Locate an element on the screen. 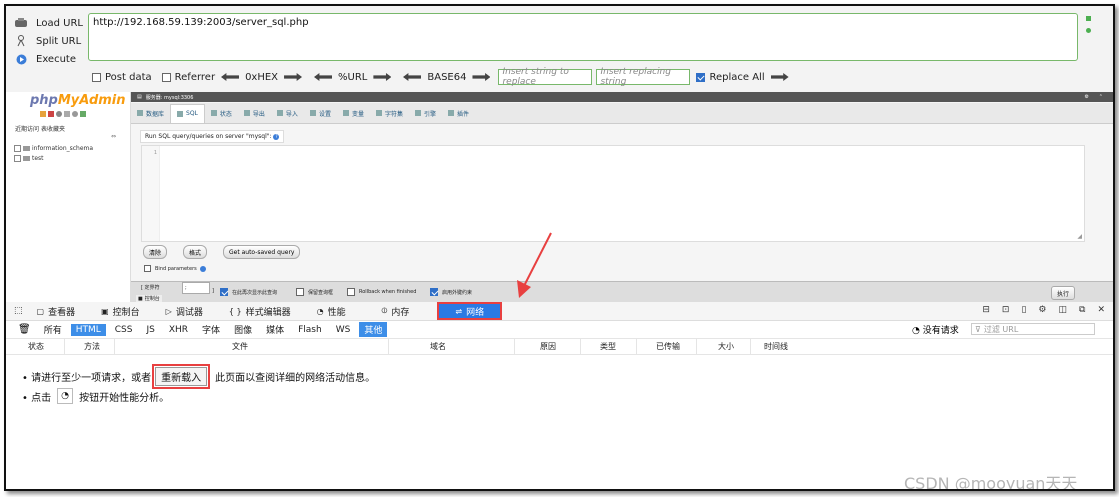  pick-element-icon: ⬚ is located at coordinates (18, 311).